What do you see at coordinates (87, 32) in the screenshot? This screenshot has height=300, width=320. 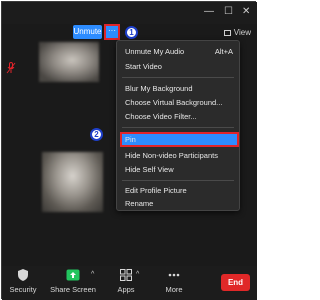 I see `unmute-button: Unmute` at bounding box center [87, 32].